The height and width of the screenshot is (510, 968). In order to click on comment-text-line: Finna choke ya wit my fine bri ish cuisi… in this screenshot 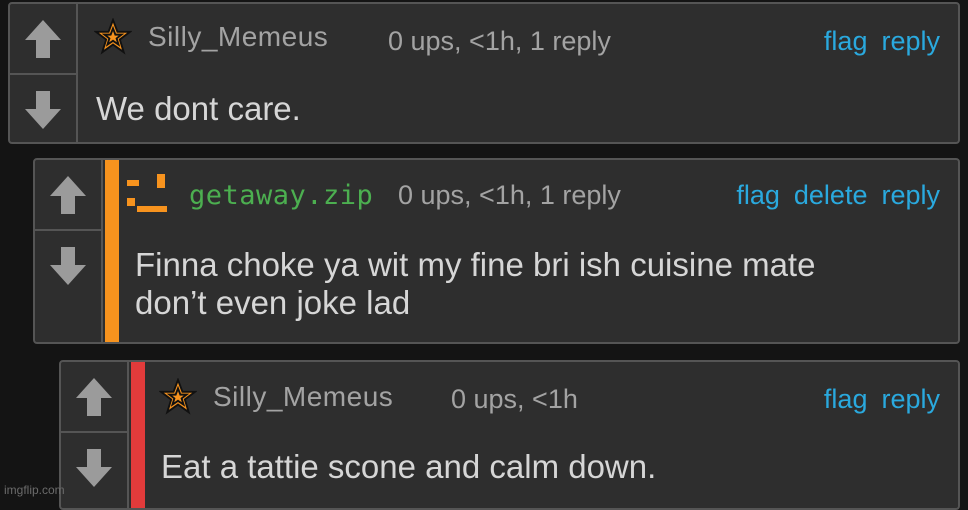, I will do `click(475, 264)`.